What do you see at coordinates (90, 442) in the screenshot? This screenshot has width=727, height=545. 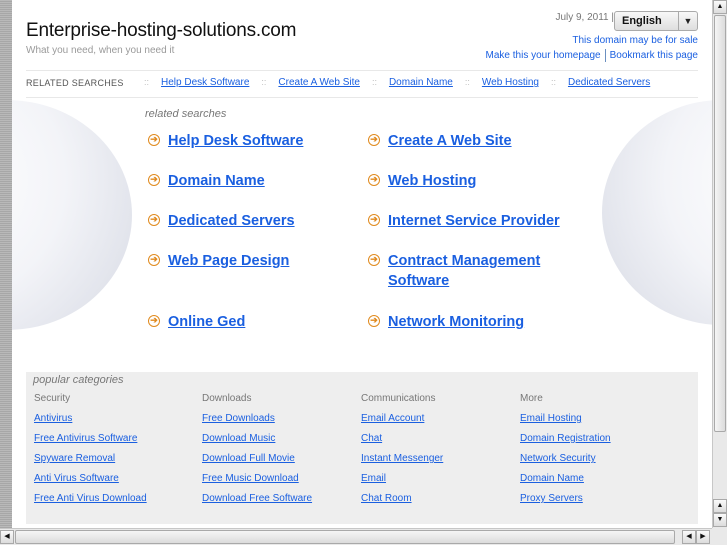 I see `category-link: Free Antivirus Software` at bounding box center [90, 442].